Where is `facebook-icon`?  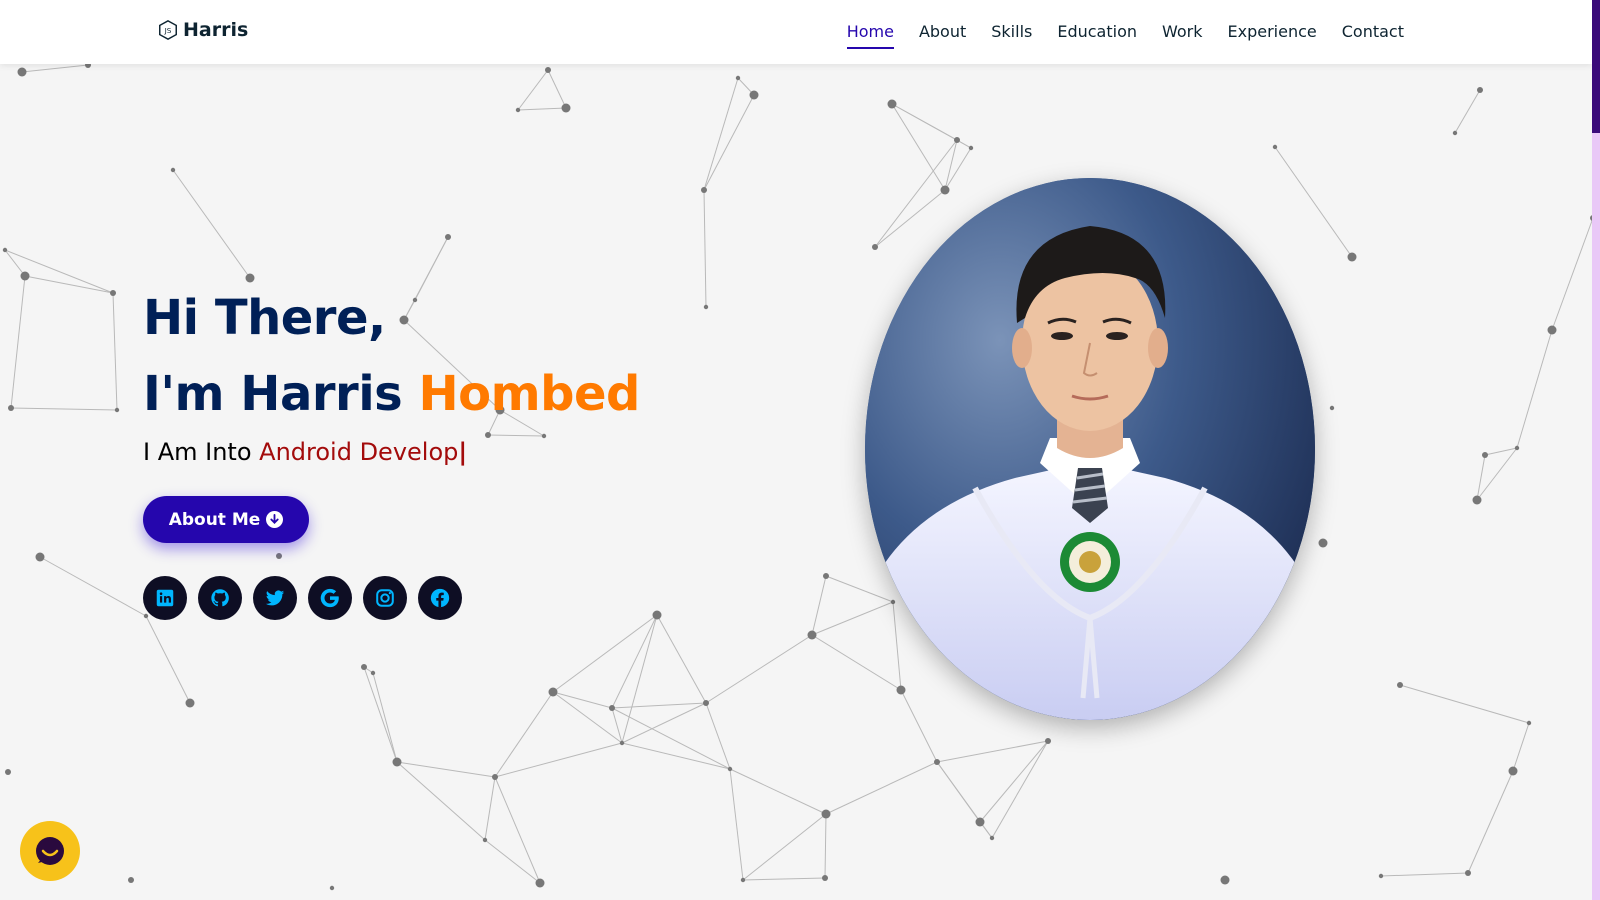 facebook-icon is located at coordinates (440, 598).